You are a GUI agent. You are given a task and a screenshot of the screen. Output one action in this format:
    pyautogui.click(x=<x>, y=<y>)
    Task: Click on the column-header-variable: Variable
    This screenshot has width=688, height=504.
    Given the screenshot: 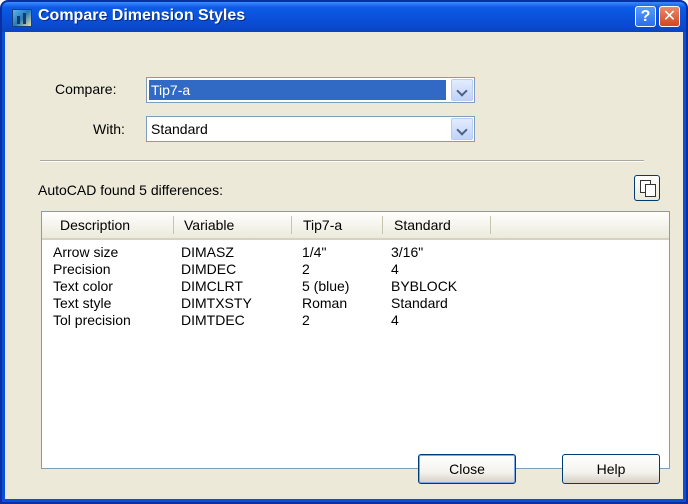 What is the action you would take?
    pyautogui.click(x=235, y=225)
    